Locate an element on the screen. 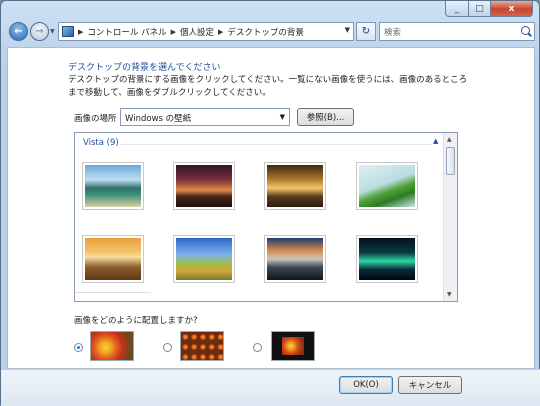  picture-location-value: Windows の壁紙 is located at coordinates (158, 119).